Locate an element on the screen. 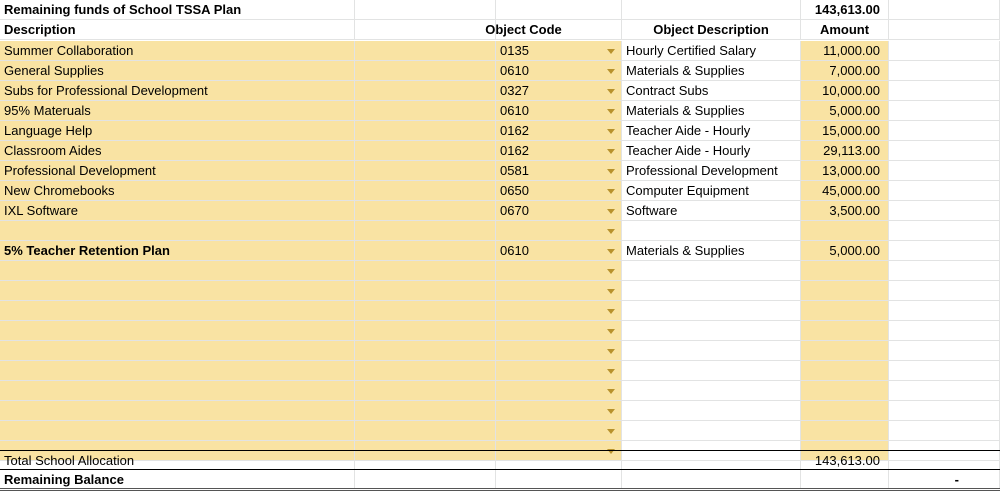  header-object-description: Object Description is located at coordinates (711, 29).